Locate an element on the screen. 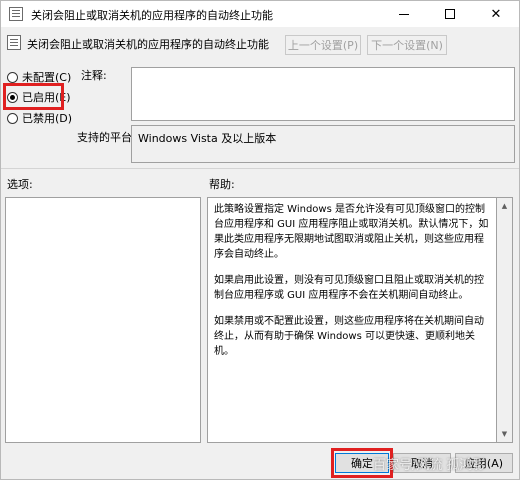 This screenshot has height=480, width=520. close-icon: ✕ is located at coordinates (496, 14).